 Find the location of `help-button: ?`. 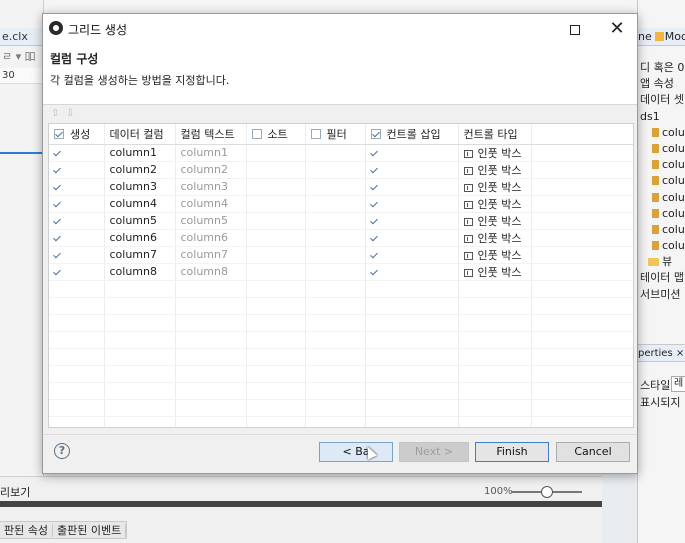

help-button: ? is located at coordinates (62, 451).